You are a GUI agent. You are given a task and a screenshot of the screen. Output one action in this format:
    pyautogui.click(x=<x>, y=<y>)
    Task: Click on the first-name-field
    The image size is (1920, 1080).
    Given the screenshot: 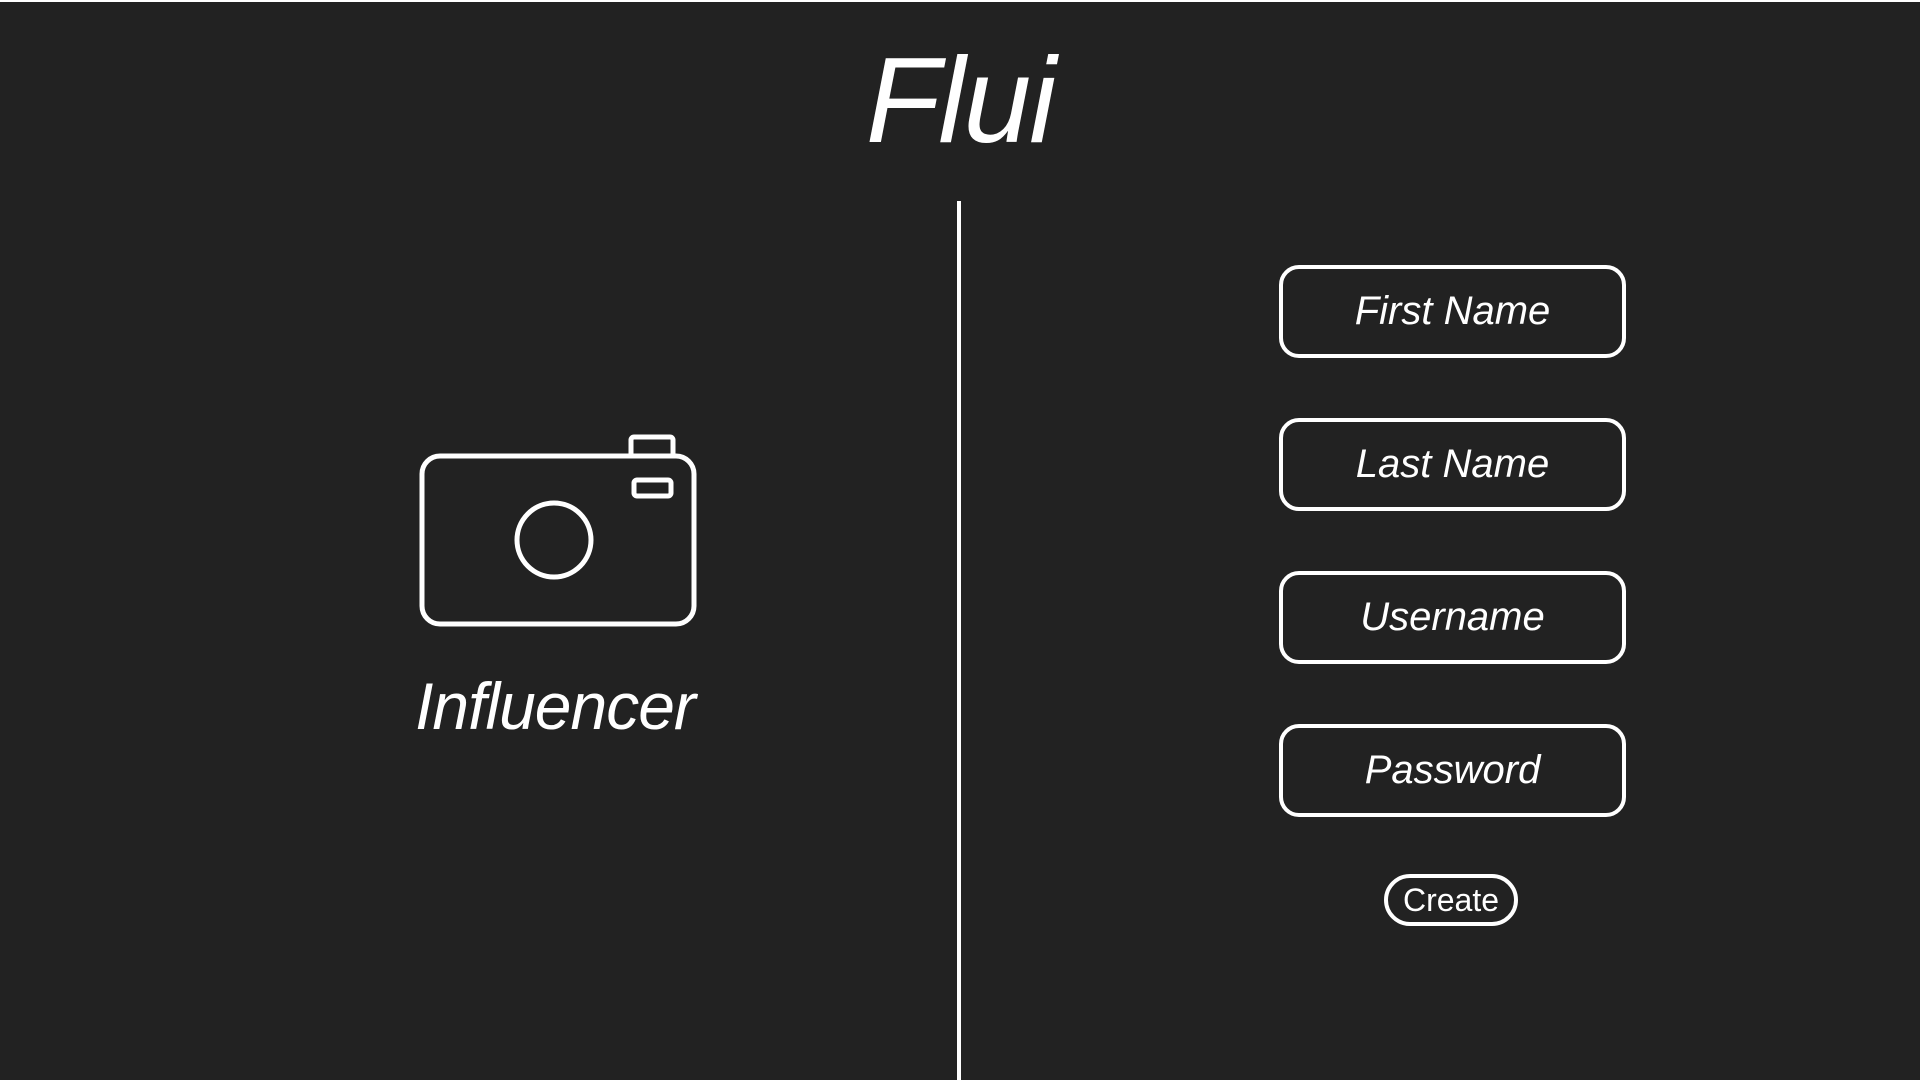 What is the action you would take?
    pyautogui.click(x=1452, y=311)
    